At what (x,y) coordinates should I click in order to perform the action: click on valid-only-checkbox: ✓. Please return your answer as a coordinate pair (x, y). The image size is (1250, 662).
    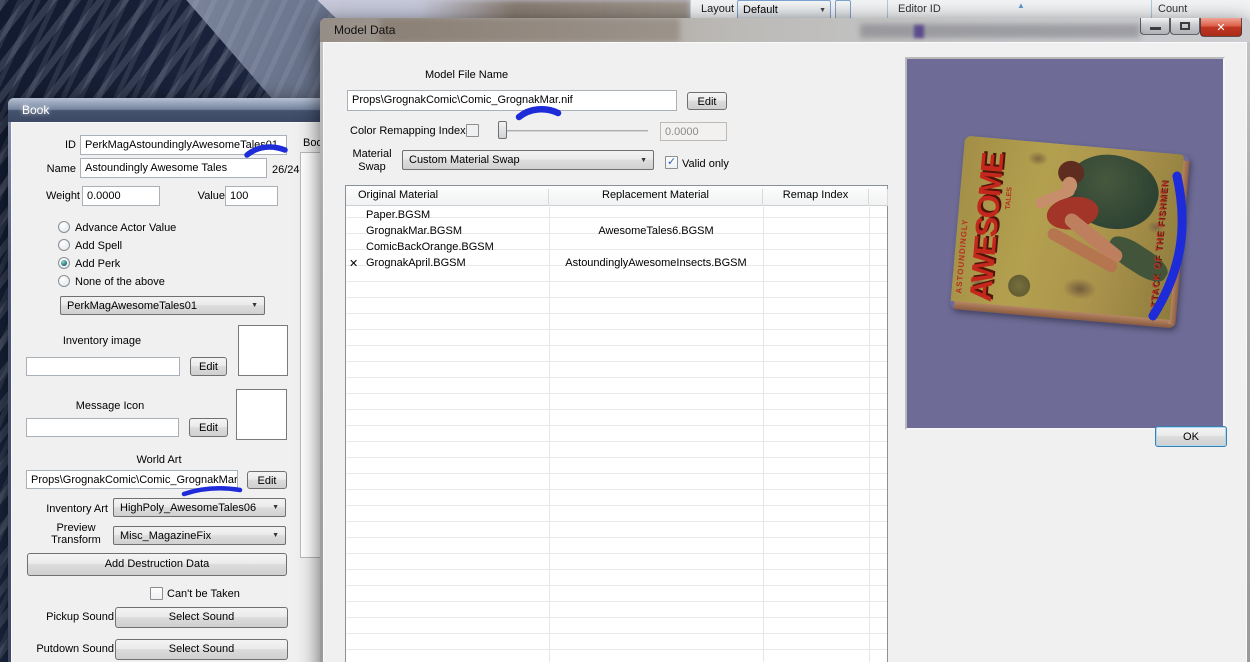
    Looking at the image, I should click on (671, 162).